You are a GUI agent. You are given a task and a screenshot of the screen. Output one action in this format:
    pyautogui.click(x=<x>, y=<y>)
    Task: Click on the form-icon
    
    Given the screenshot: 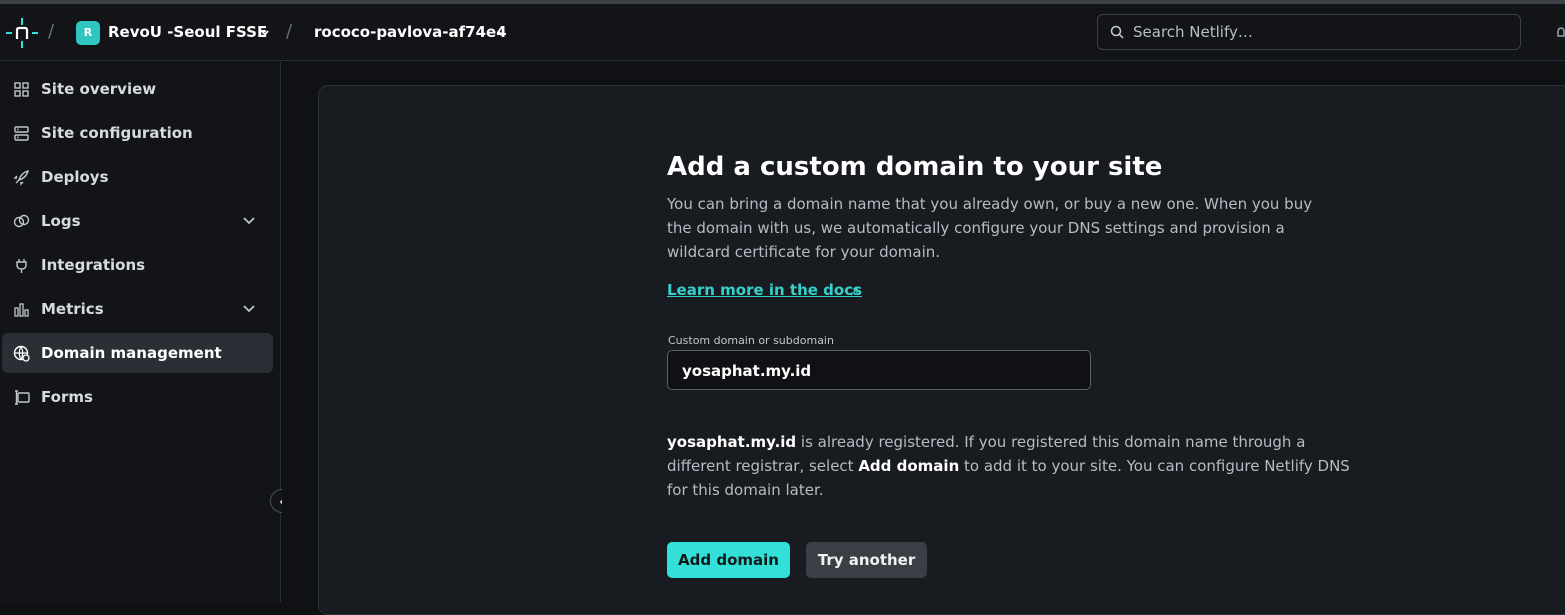 What is the action you would take?
    pyautogui.click(x=22, y=397)
    